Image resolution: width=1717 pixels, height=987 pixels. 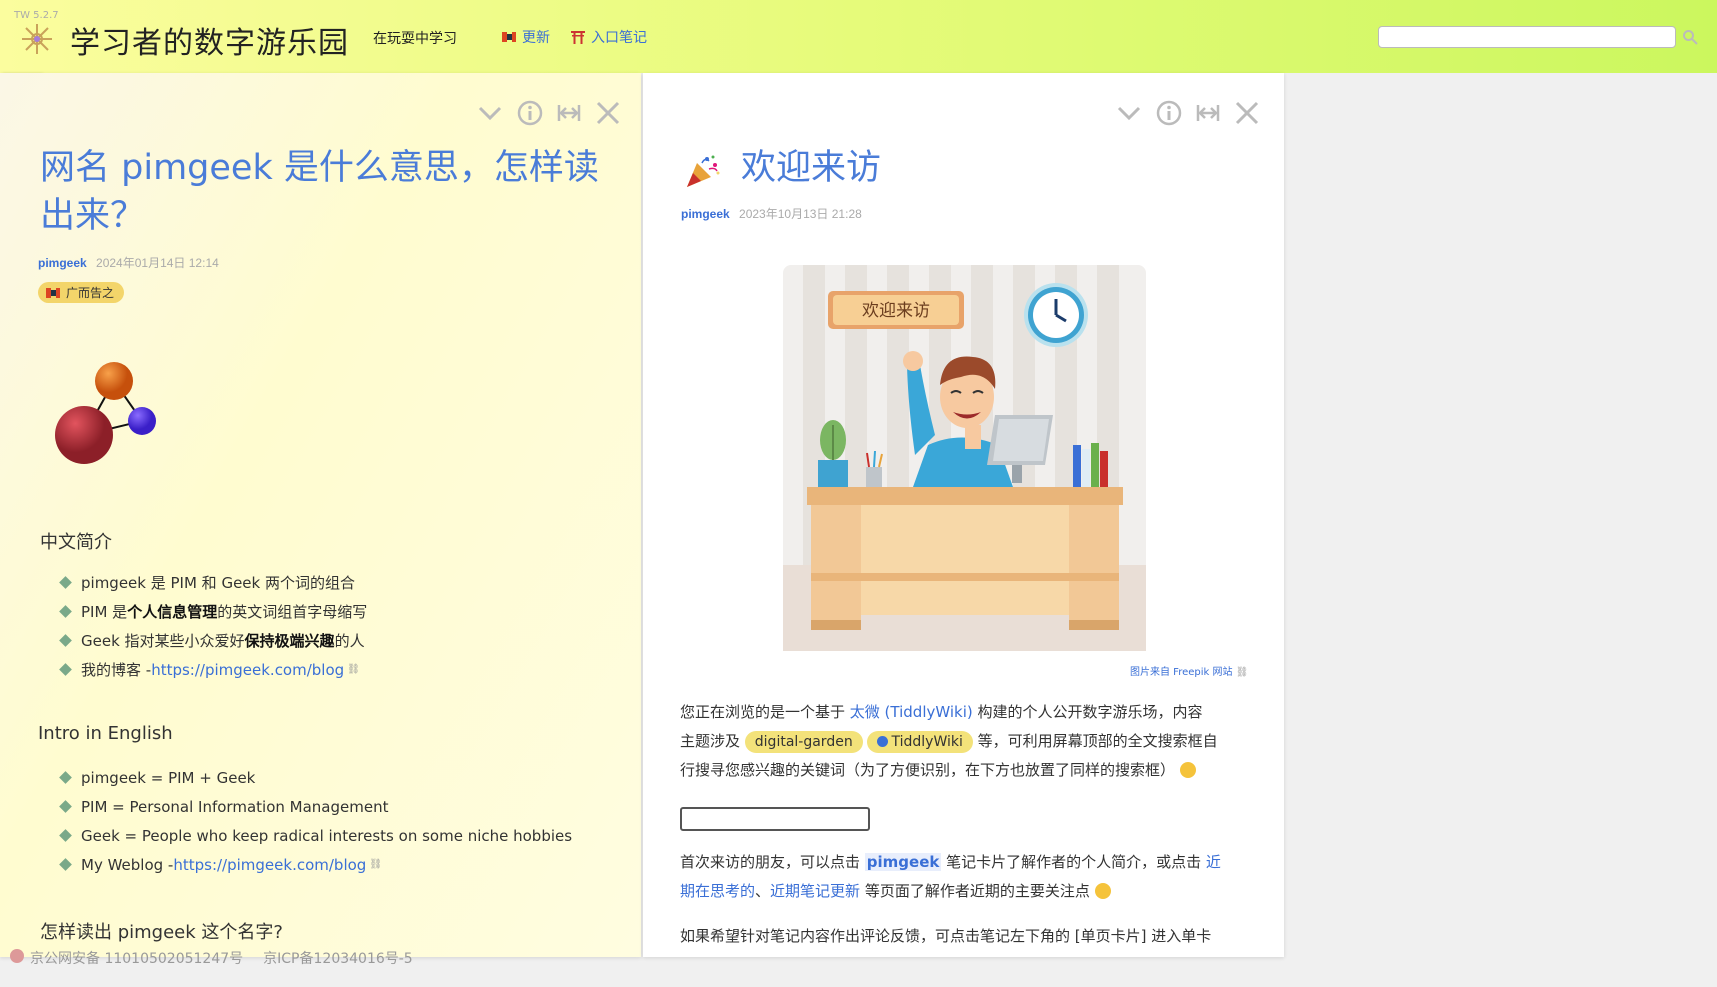 I want to click on tiddler-title: 网名 pimgeek 是什么意思，怎样读 出来？, so click(x=319, y=192).